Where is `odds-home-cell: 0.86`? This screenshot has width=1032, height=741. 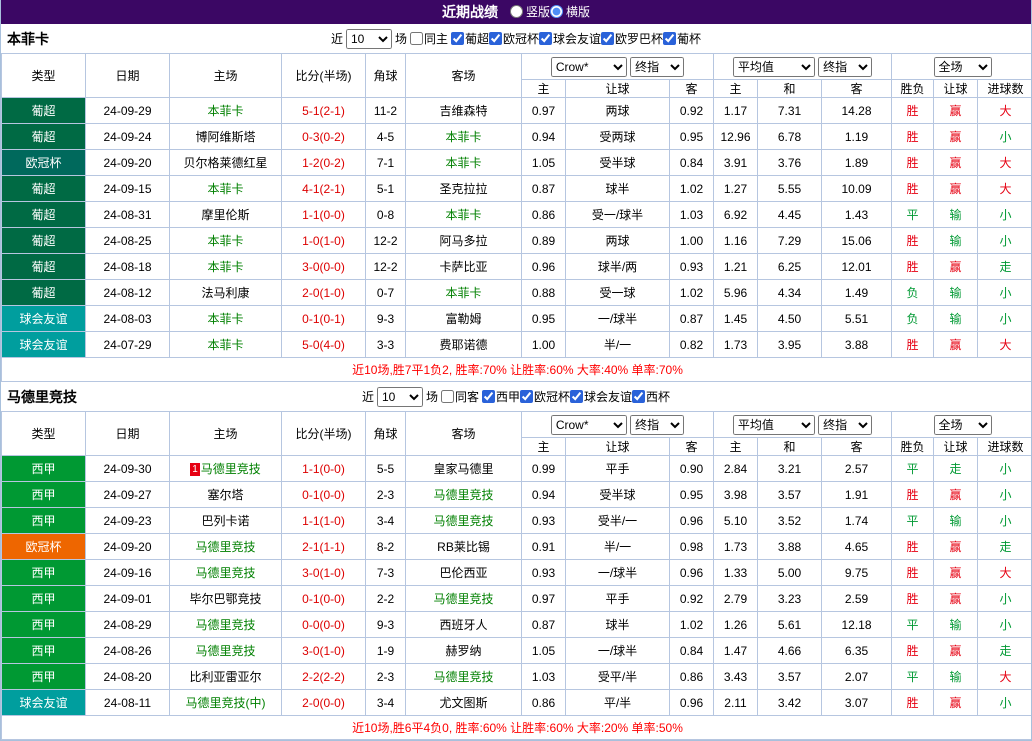
odds-home-cell: 0.86 is located at coordinates (544, 703).